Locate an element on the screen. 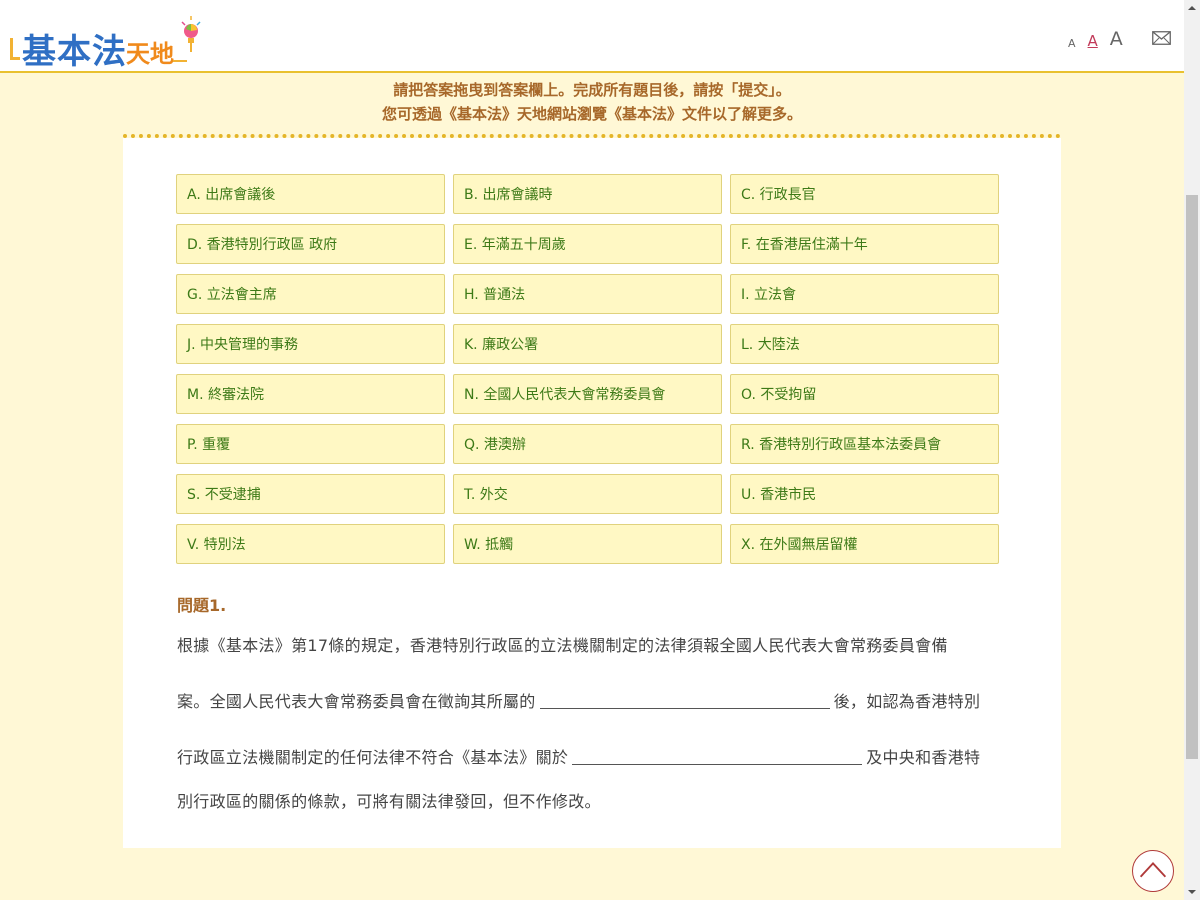  scroll-up-arrow-icon is located at coordinates (1192, 8).